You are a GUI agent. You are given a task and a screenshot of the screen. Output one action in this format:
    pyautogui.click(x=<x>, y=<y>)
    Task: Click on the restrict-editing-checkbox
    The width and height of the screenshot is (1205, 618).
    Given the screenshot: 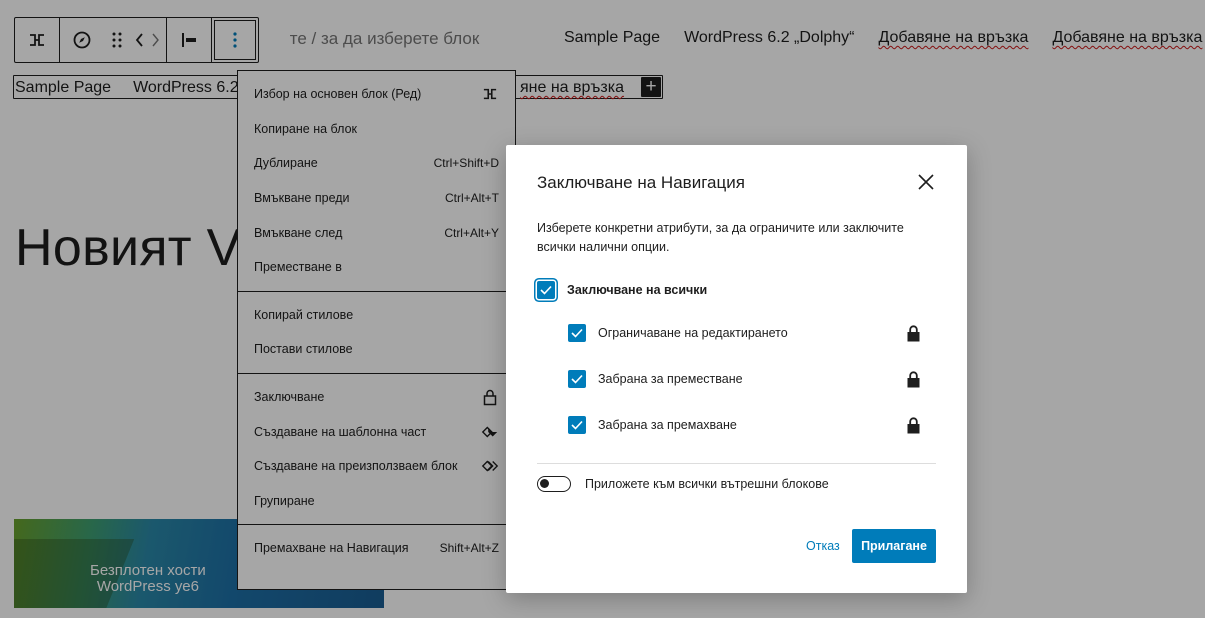 What is the action you would take?
    pyautogui.click(x=577, y=333)
    